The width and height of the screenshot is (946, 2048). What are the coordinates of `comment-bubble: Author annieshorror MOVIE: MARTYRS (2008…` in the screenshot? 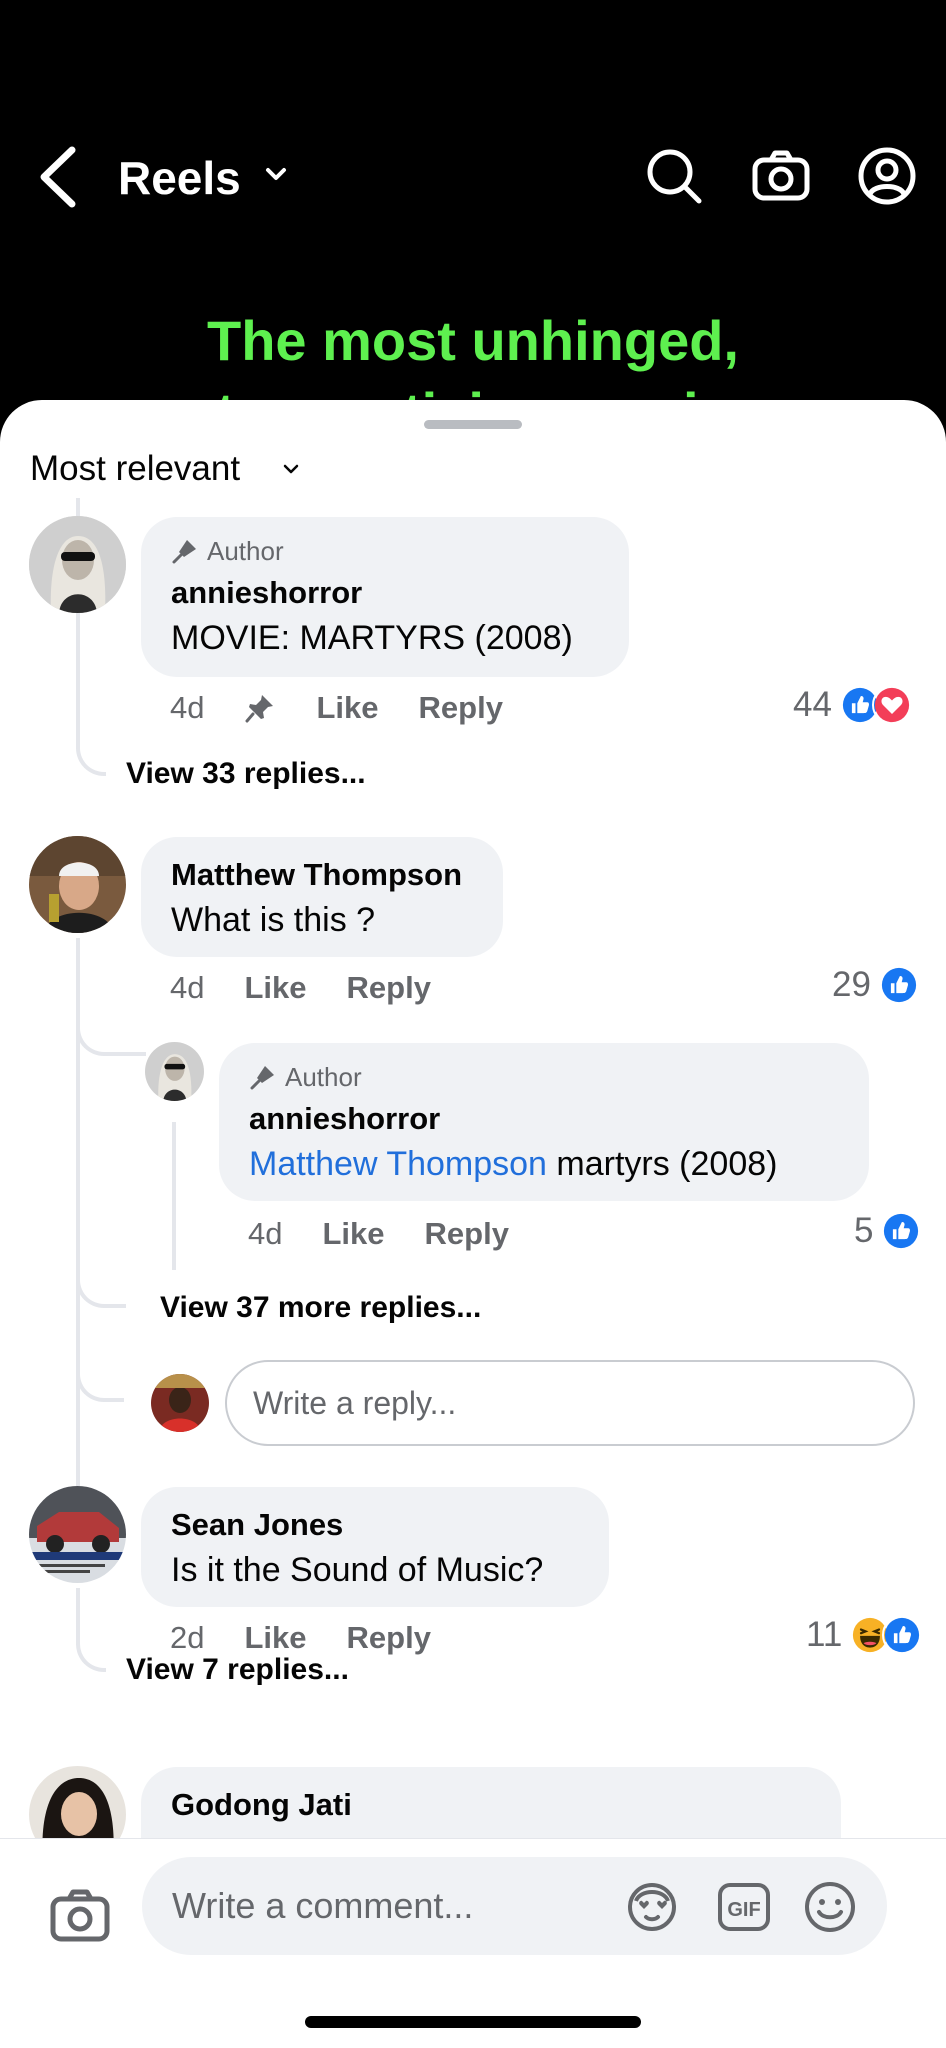 It's located at (385, 597).